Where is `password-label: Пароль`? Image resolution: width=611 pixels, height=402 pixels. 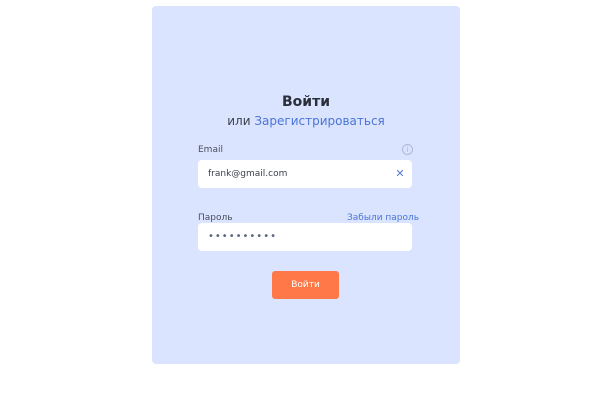
password-label: Пароль is located at coordinates (215, 218).